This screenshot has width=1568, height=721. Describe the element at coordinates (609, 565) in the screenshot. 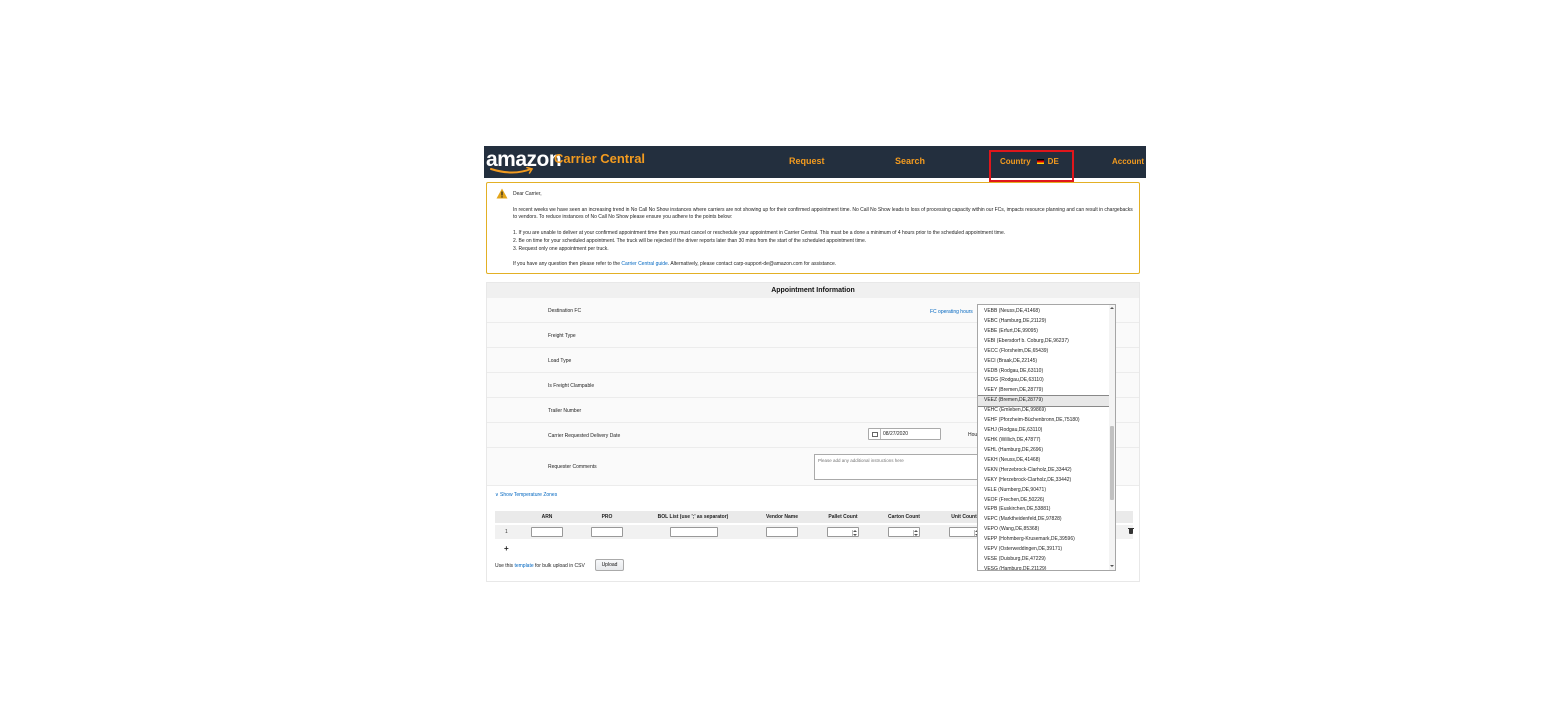

I see `upload-button: Upload` at that location.